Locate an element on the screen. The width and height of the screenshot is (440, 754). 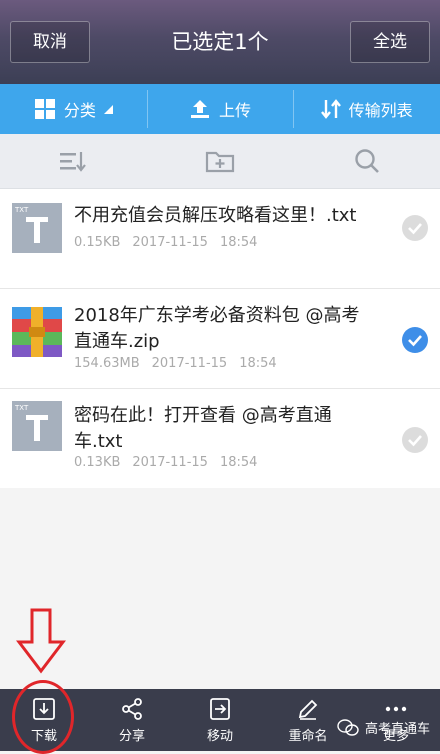
wechat-logo-icon is located at coordinates (348, 727).